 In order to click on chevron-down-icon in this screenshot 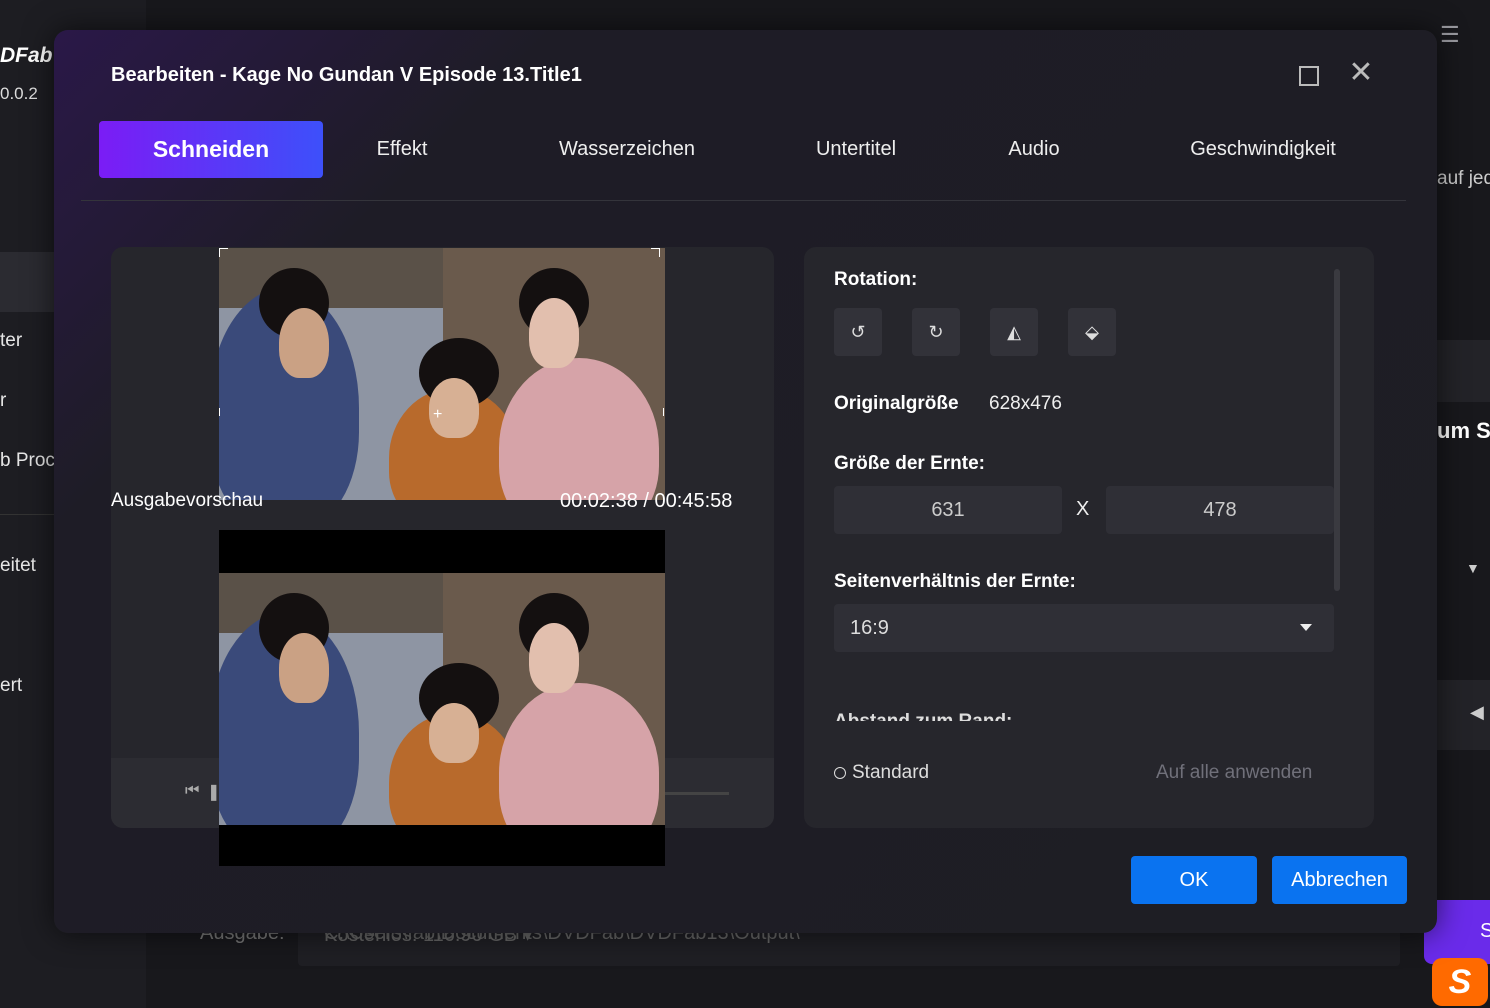, I will do `click(1306, 627)`.